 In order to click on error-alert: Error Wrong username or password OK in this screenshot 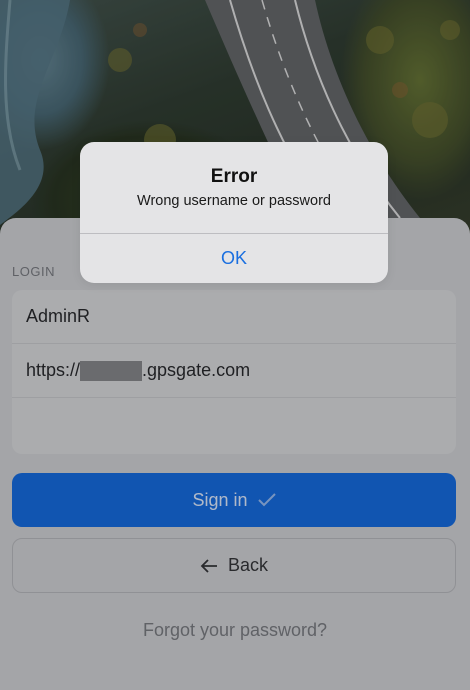, I will do `click(234, 212)`.